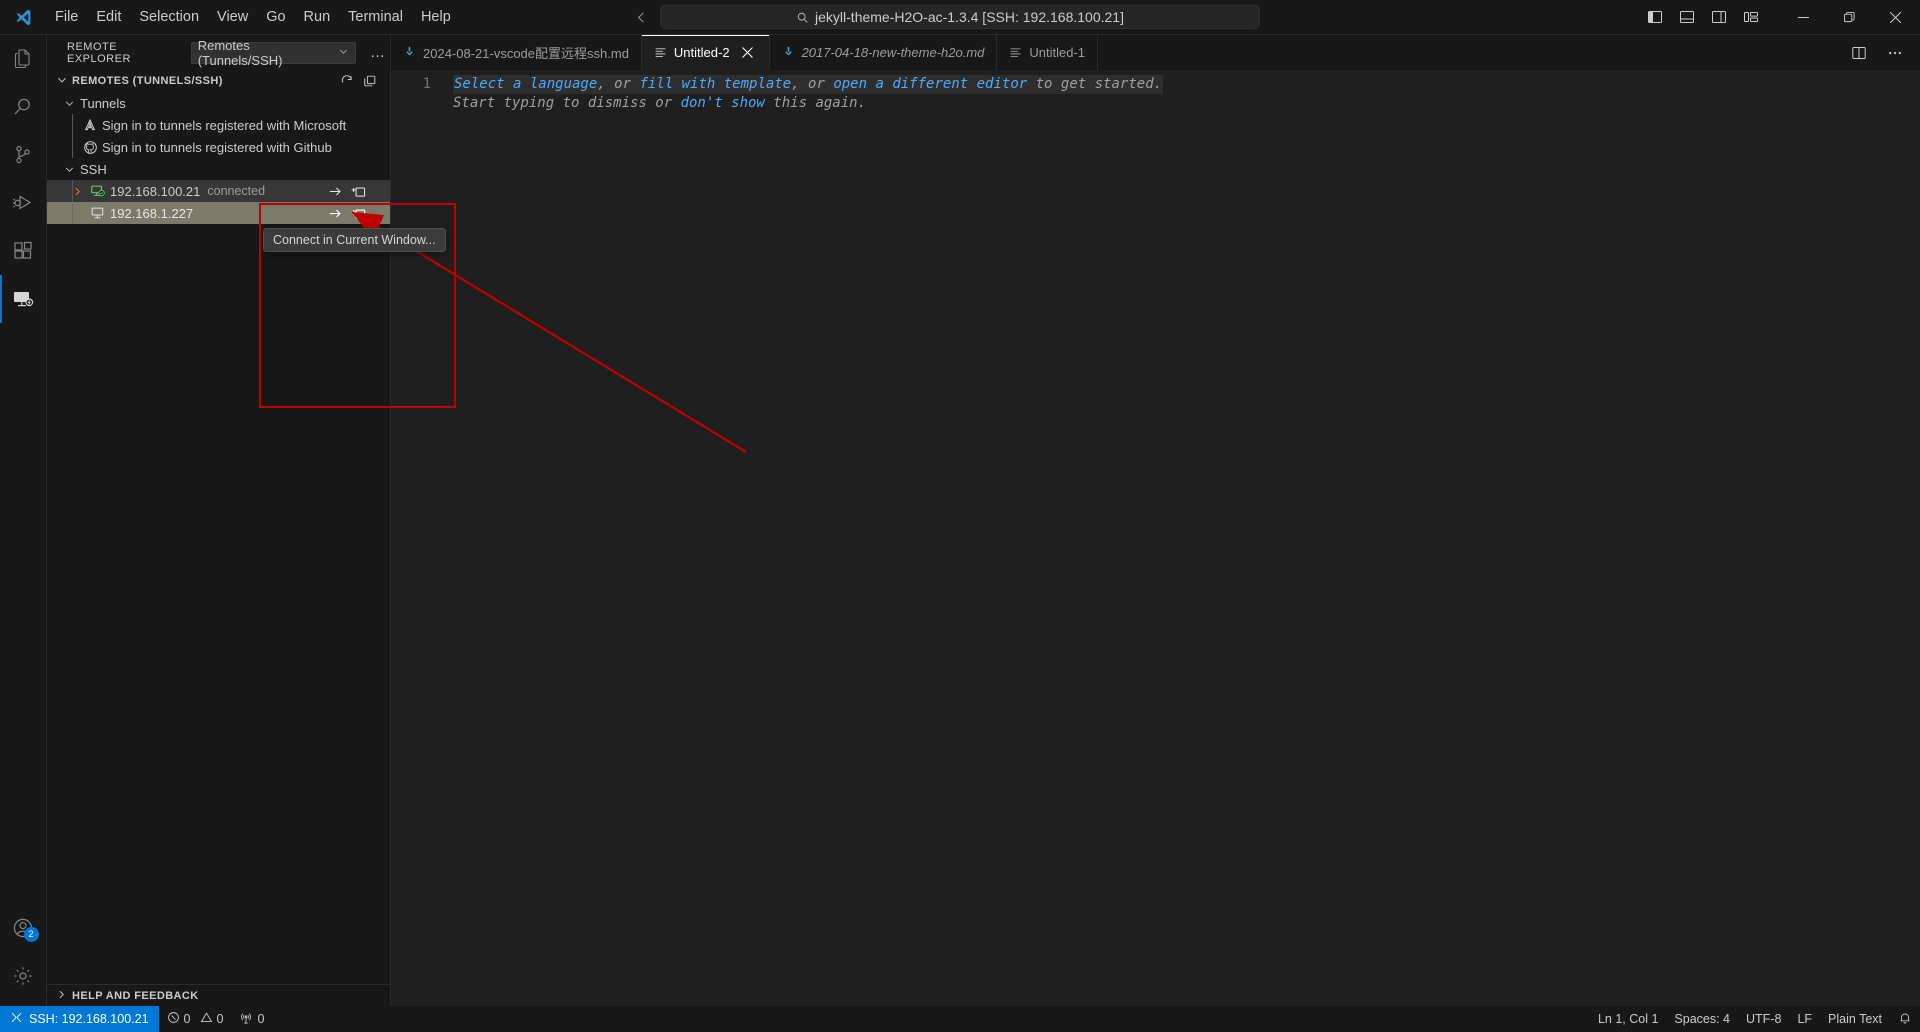 Image resolution: width=1920 pixels, height=1032 pixels. I want to click on tab-untitled-2: Untitled-2, so click(705, 52).